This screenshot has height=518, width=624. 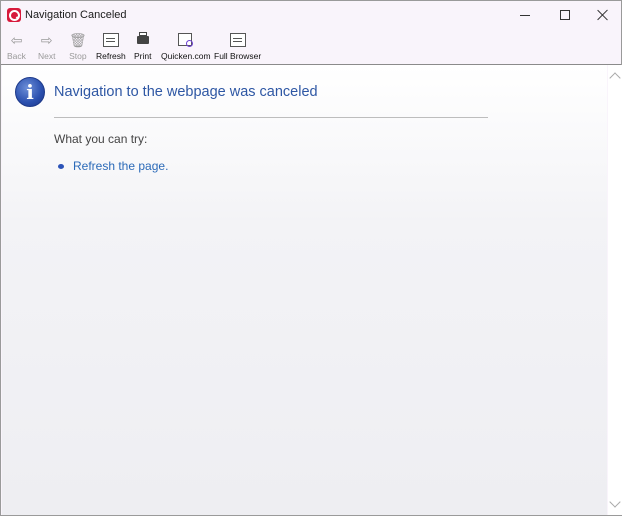 I want to click on chevron-down-icon, so click(x=615, y=502).